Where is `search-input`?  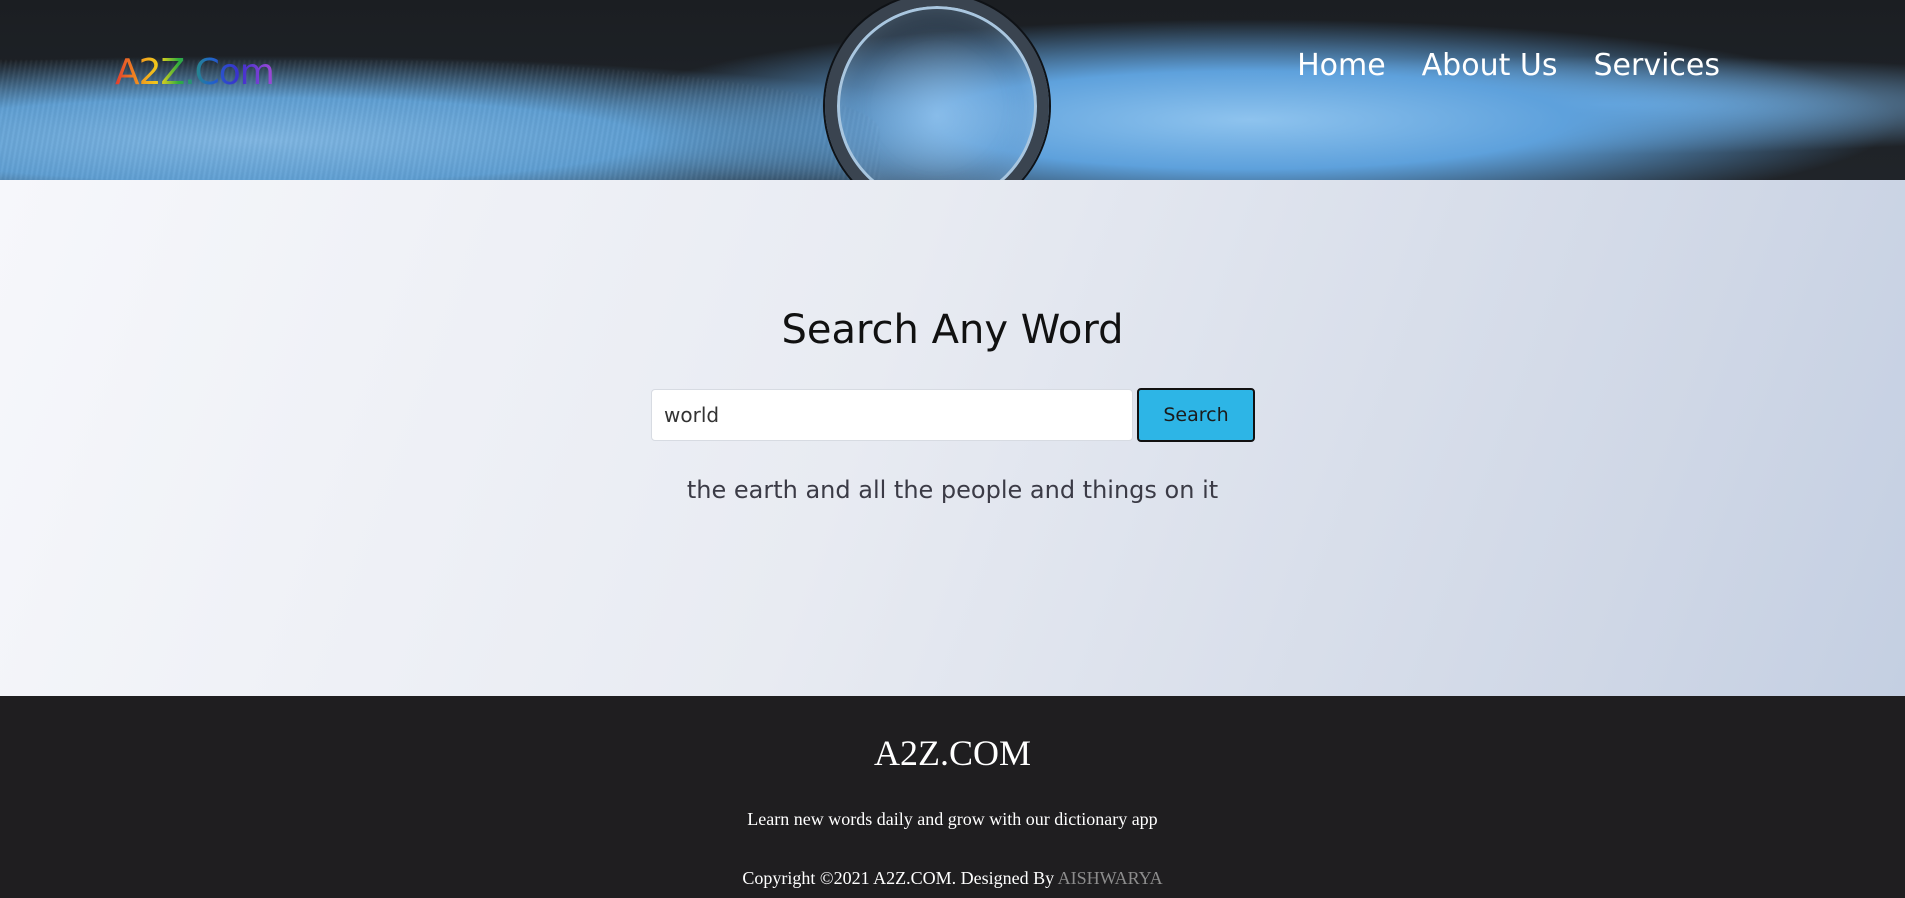
search-input is located at coordinates (892, 415).